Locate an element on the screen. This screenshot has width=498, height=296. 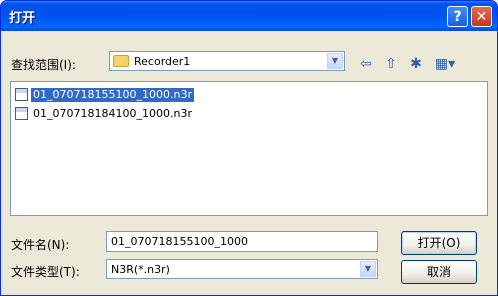
list-item: 01_070718184100_1000.n3r is located at coordinates (104, 113).